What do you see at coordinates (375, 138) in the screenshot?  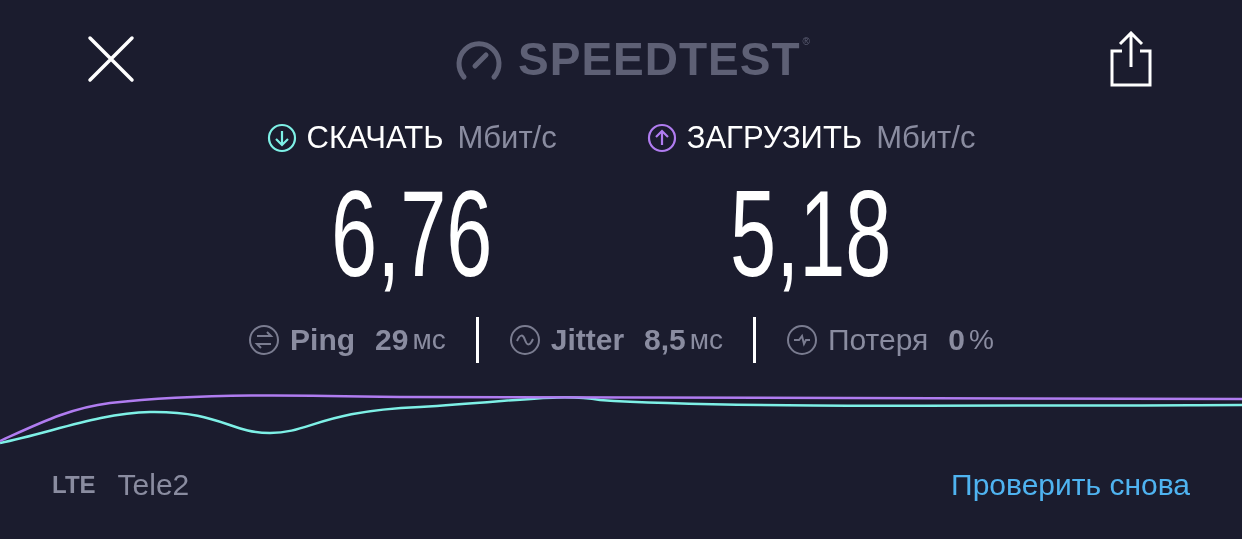 I see `result-label: СКАЧАТЬ` at bounding box center [375, 138].